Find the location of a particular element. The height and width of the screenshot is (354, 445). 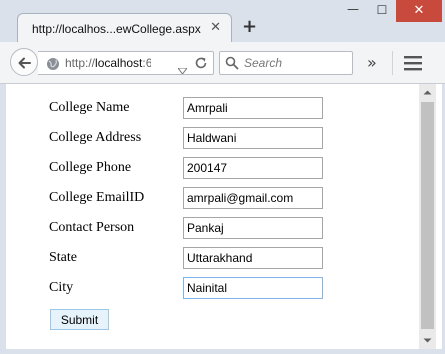

vertical-scrollbar is located at coordinates (427, 216).